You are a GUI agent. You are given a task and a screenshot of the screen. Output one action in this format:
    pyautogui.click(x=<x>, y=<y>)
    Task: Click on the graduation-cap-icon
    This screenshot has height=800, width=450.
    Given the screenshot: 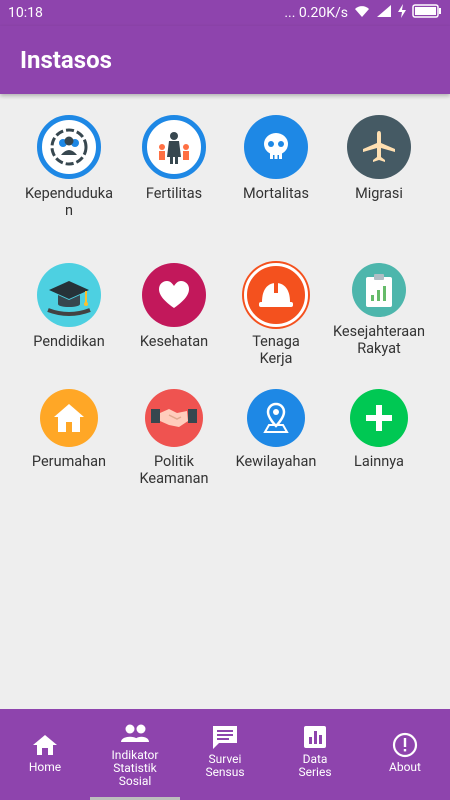 What is the action you would take?
    pyautogui.click(x=69, y=295)
    